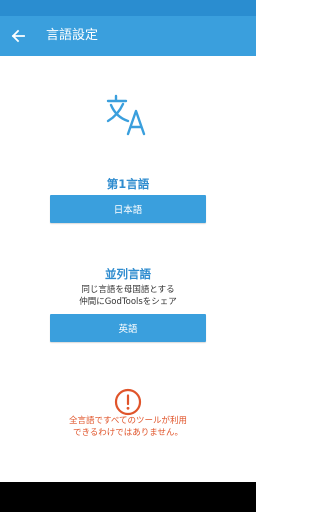 The height and width of the screenshot is (512, 320). Describe the element at coordinates (128, 209) in the screenshot. I see `primary-language-button: 日本語` at that location.